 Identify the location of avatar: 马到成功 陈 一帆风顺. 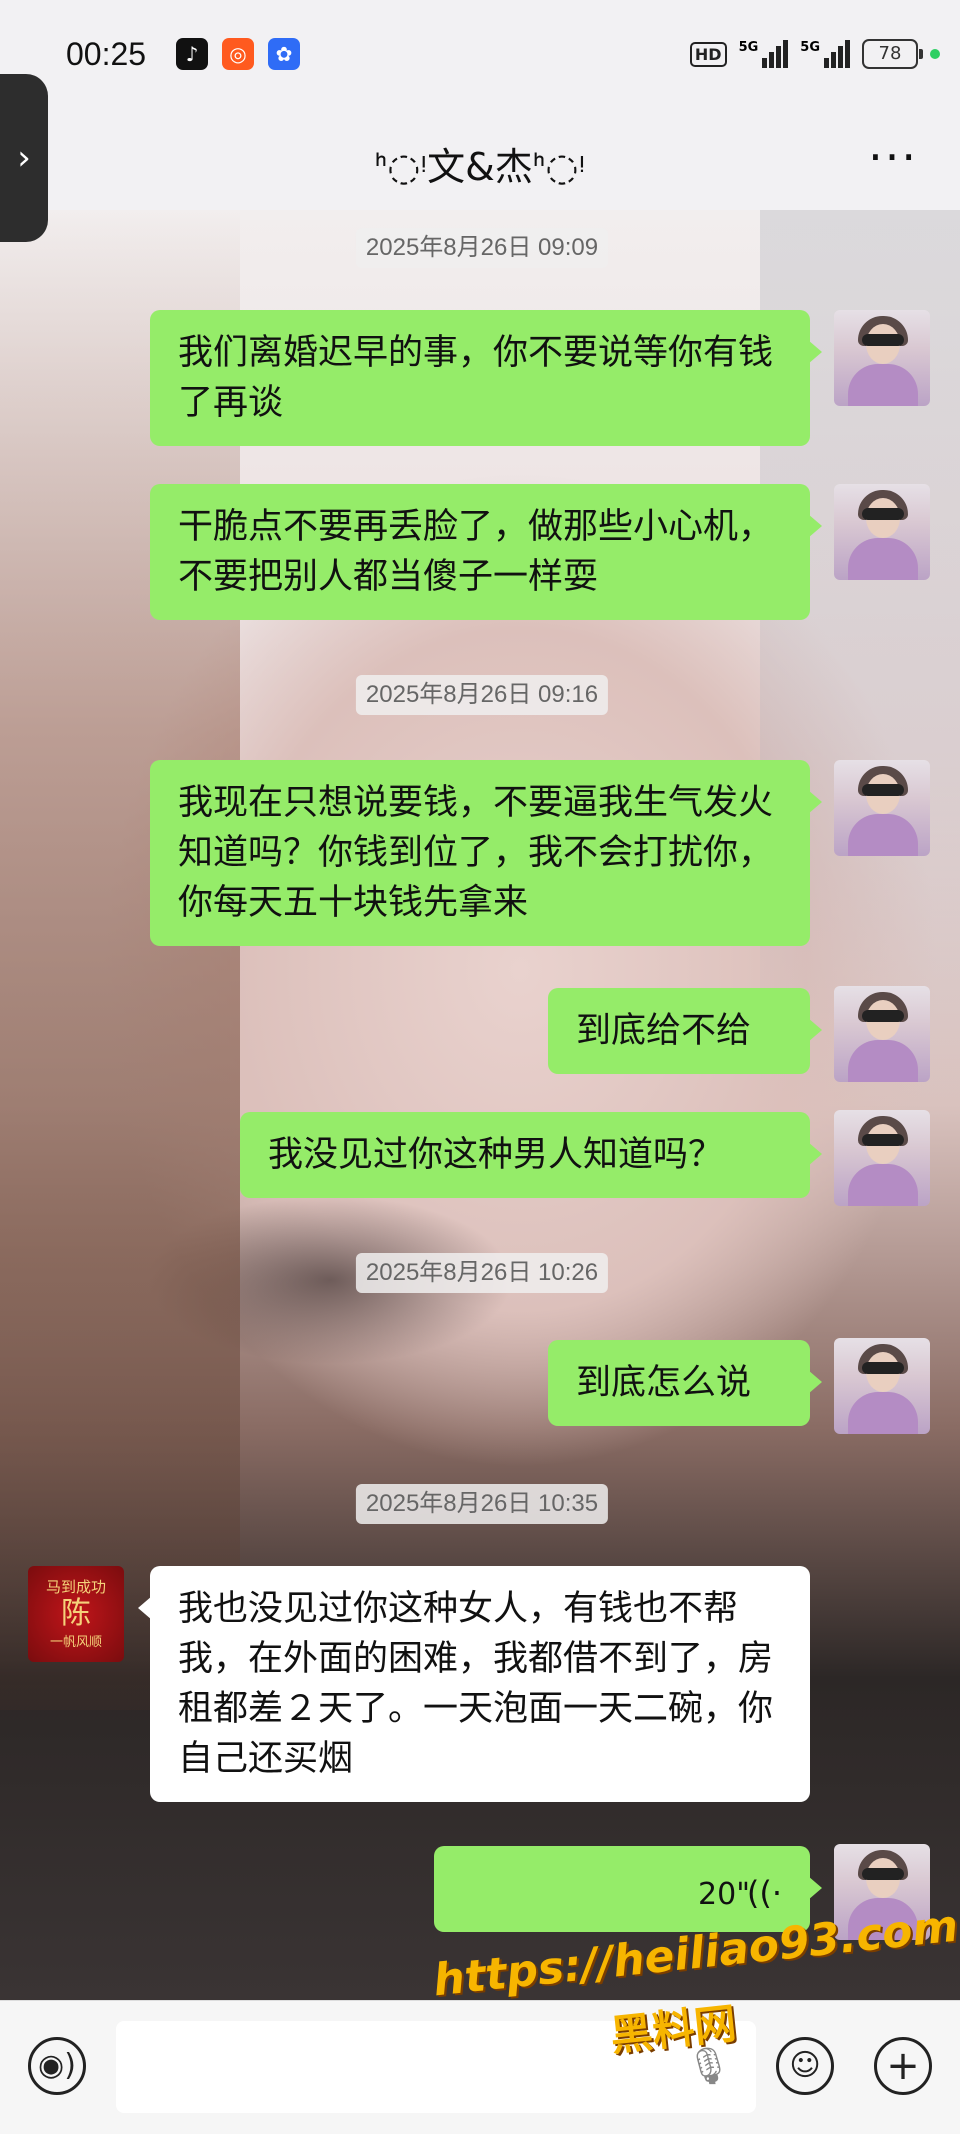
(76, 1614).